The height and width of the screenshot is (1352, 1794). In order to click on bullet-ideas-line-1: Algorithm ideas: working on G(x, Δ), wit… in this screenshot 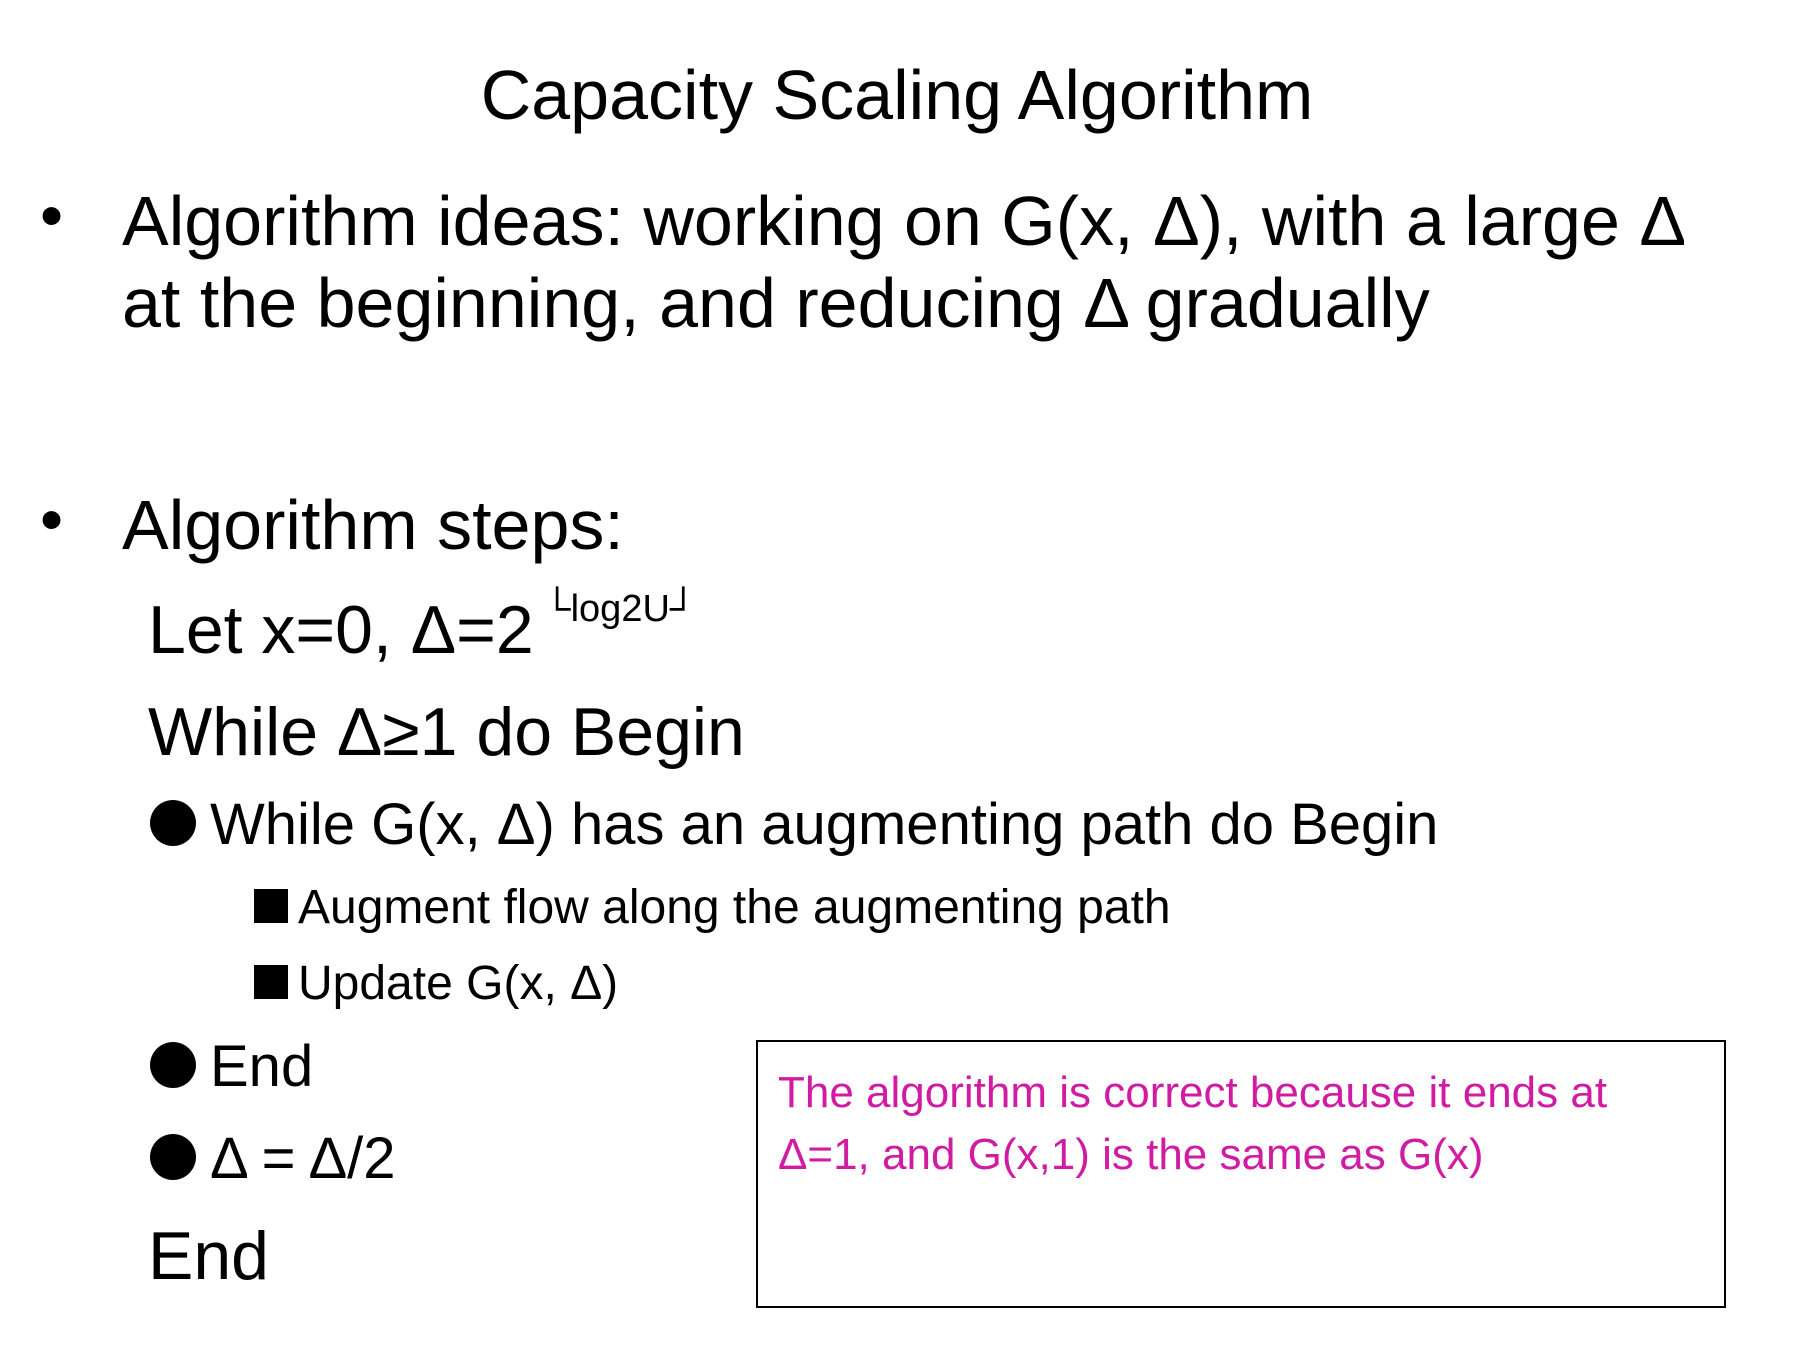, I will do `click(904, 221)`.